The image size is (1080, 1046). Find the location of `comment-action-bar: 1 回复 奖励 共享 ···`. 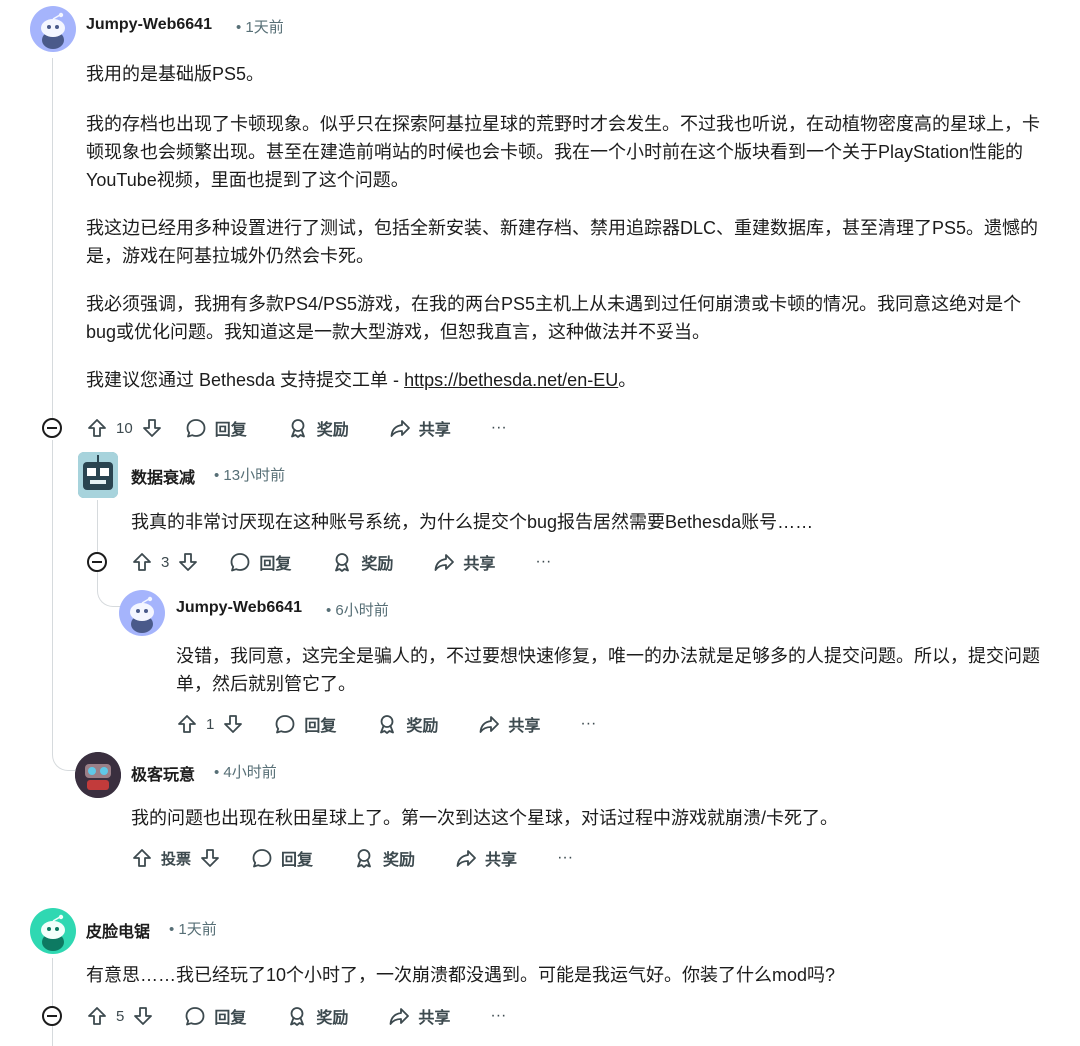

comment-action-bar: 1 回复 奖励 共享 ··· is located at coordinates (386, 724).